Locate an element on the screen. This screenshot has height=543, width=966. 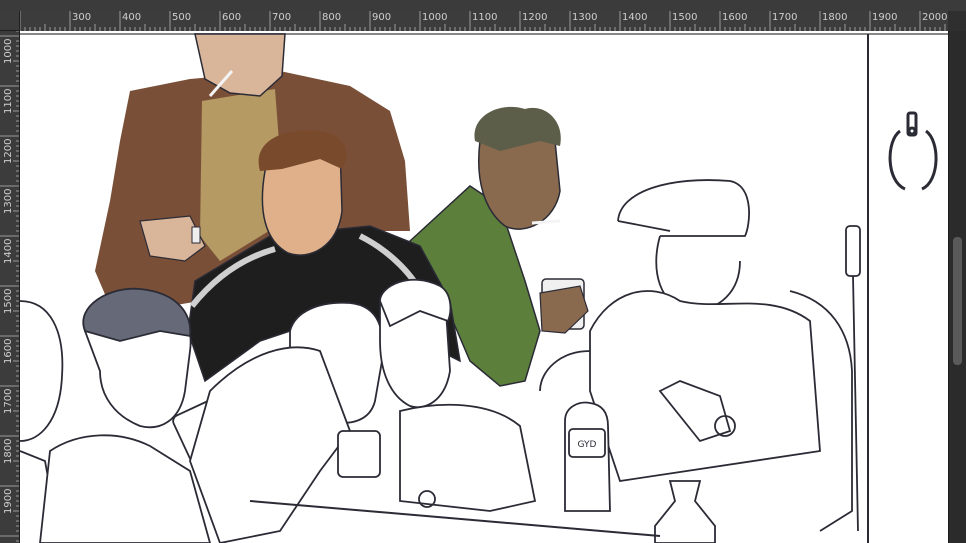
vertical-scrollbar is located at coordinates (957, 287).